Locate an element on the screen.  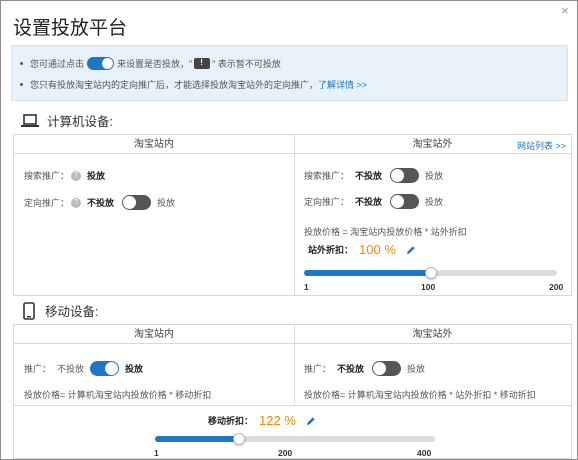
pc-outside-discount-slider is located at coordinates (430, 273).